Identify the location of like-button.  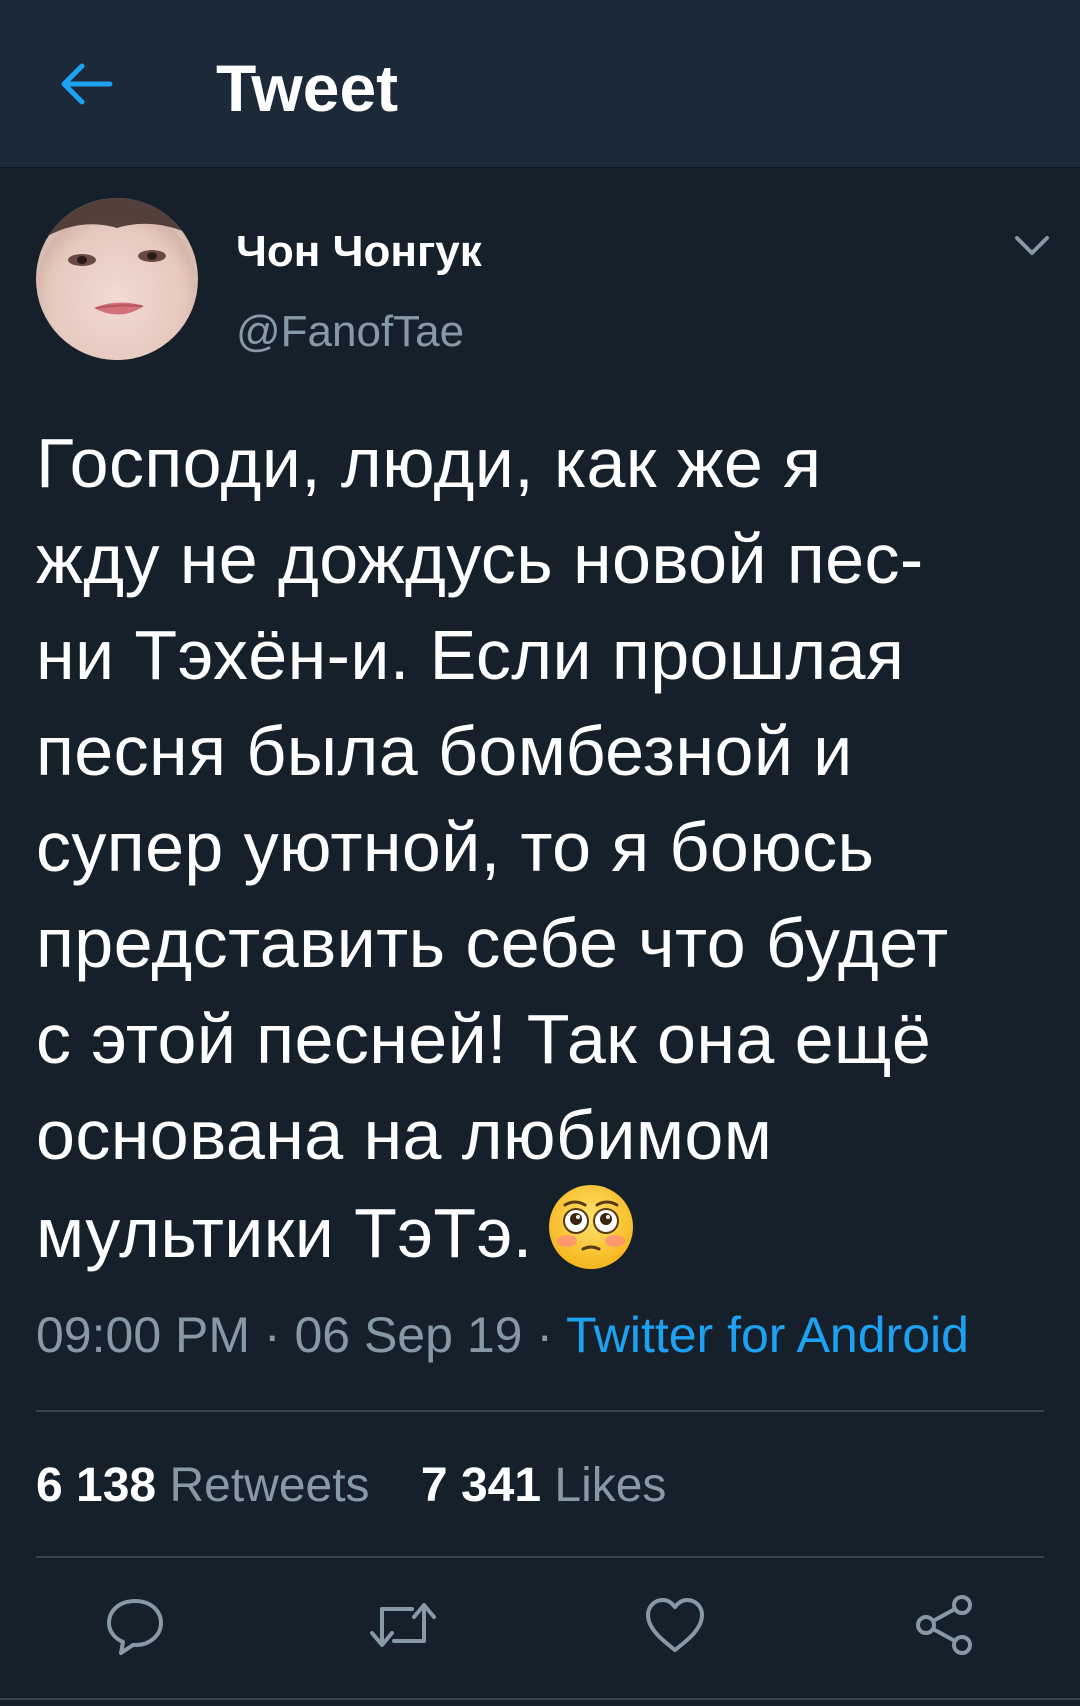
(675, 1625).